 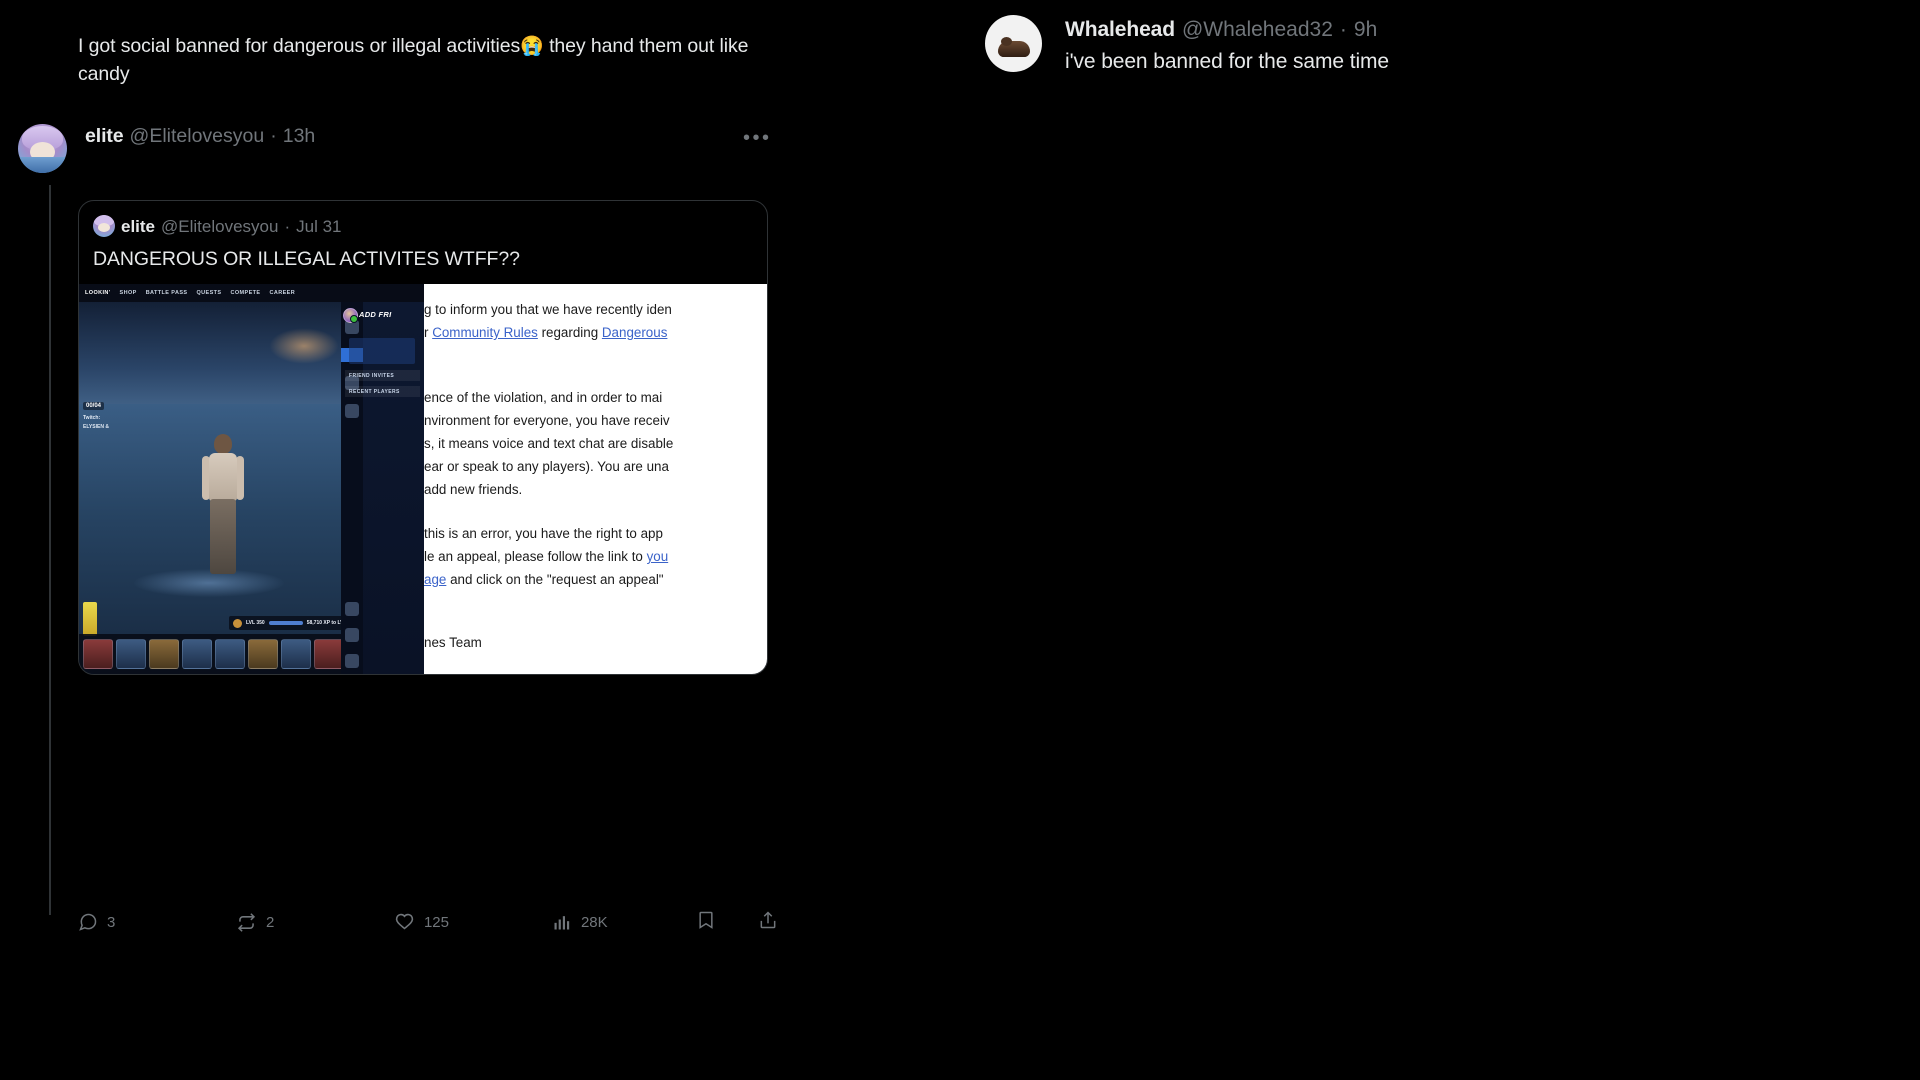 I want to click on like-count: 125, so click(x=436, y=922).